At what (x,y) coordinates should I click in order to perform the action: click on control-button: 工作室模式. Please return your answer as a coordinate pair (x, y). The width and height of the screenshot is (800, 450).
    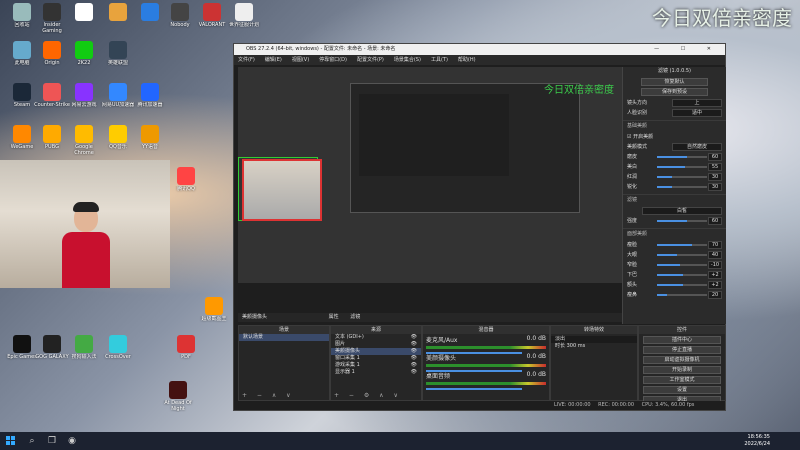
    Looking at the image, I should click on (682, 380).